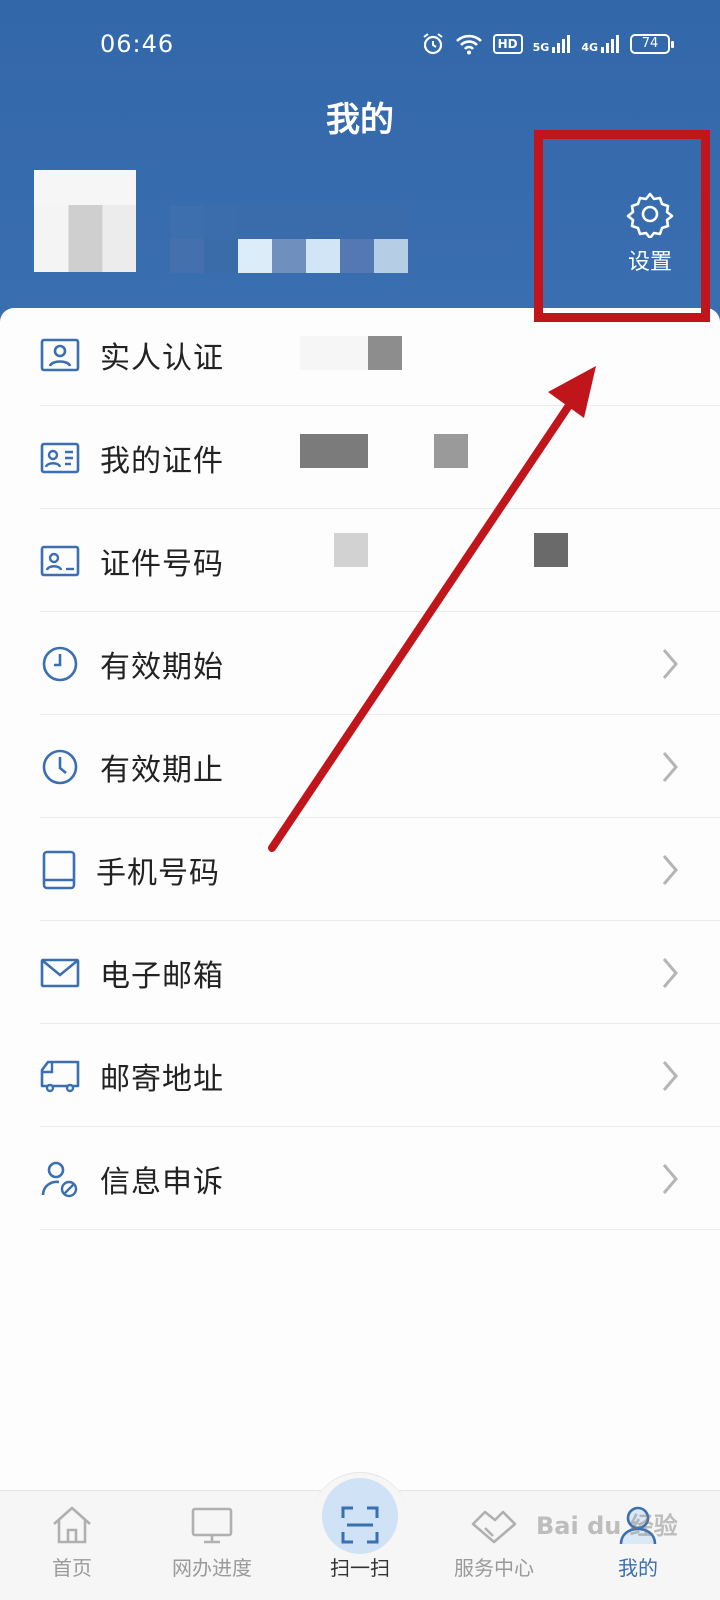 Image resolution: width=720 pixels, height=1600 pixels. Describe the element at coordinates (72, 1525) in the screenshot. I see `home-icon` at that location.